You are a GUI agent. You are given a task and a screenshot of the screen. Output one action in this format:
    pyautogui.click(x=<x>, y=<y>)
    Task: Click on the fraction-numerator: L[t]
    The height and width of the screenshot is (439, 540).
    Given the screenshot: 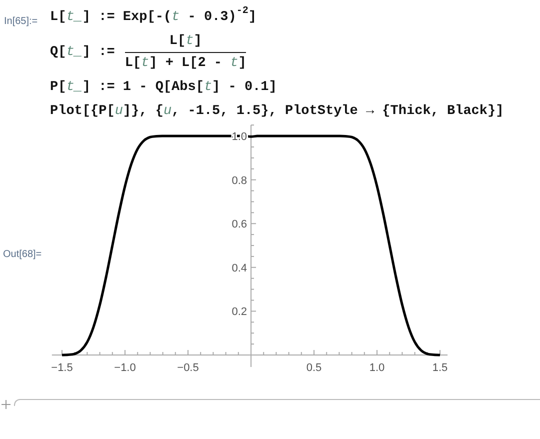 What is the action you would take?
    pyautogui.click(x=185, y=41)
    